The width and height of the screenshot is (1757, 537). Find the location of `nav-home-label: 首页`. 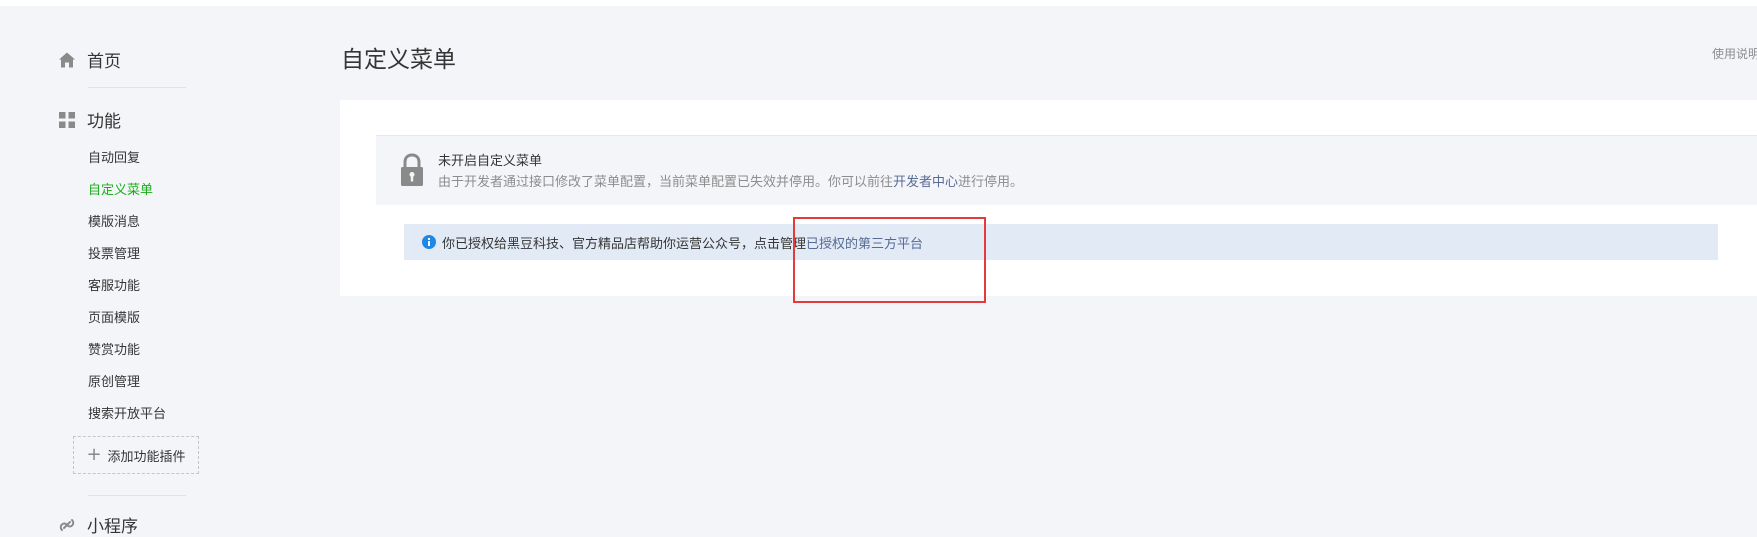

nav-home-label: 首页 is located at coordinates (104, 62).